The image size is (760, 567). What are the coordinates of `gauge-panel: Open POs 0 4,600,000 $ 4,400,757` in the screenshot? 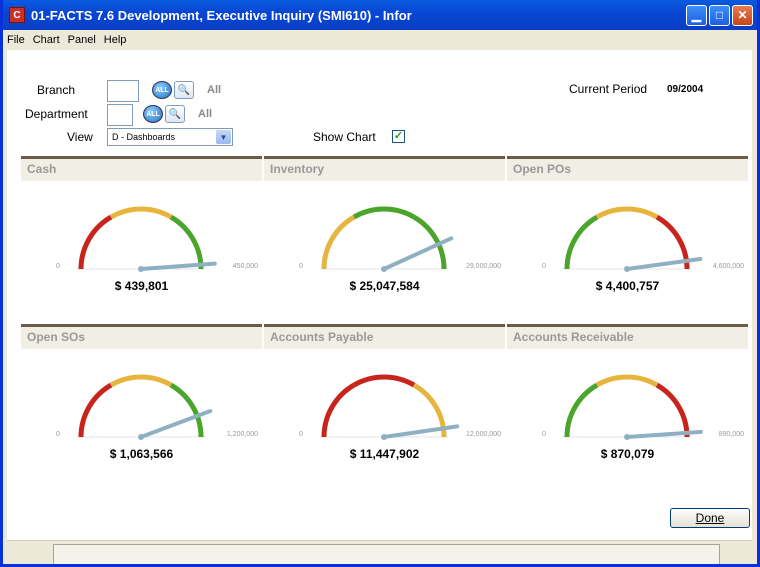 It's located at (627, 238).